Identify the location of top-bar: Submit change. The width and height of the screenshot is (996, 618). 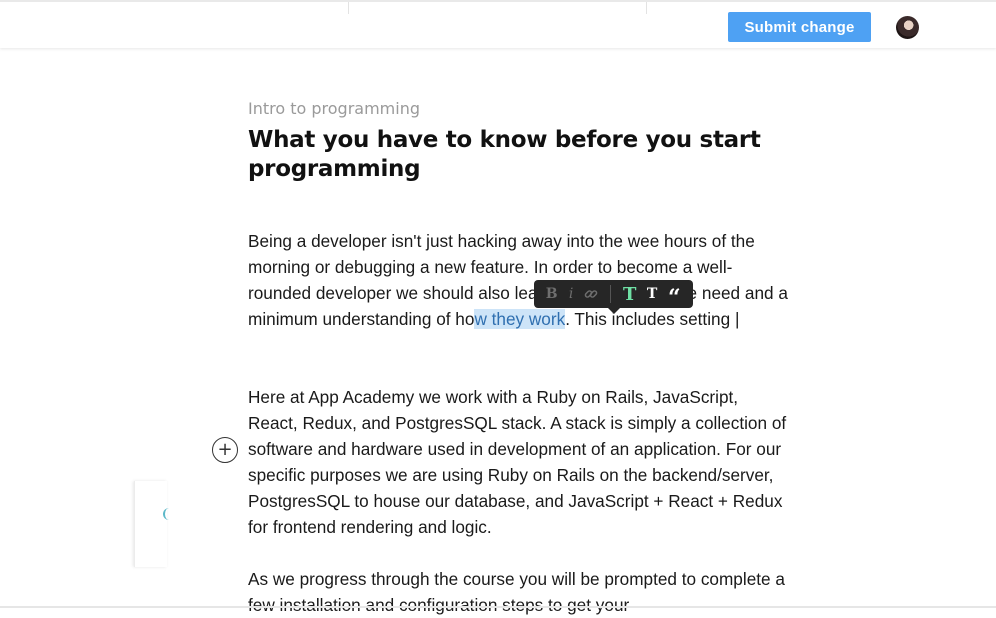
(498, 24).